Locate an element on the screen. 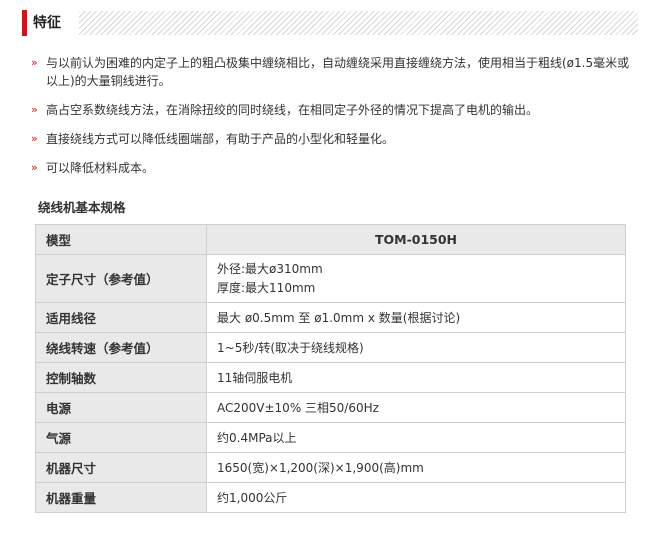 The image size is (648, 539). feature-text: 直接绕线方式可以降低线圈端部，有助于产品的小型化和轻量化。 is located at coordinates (220, 139).